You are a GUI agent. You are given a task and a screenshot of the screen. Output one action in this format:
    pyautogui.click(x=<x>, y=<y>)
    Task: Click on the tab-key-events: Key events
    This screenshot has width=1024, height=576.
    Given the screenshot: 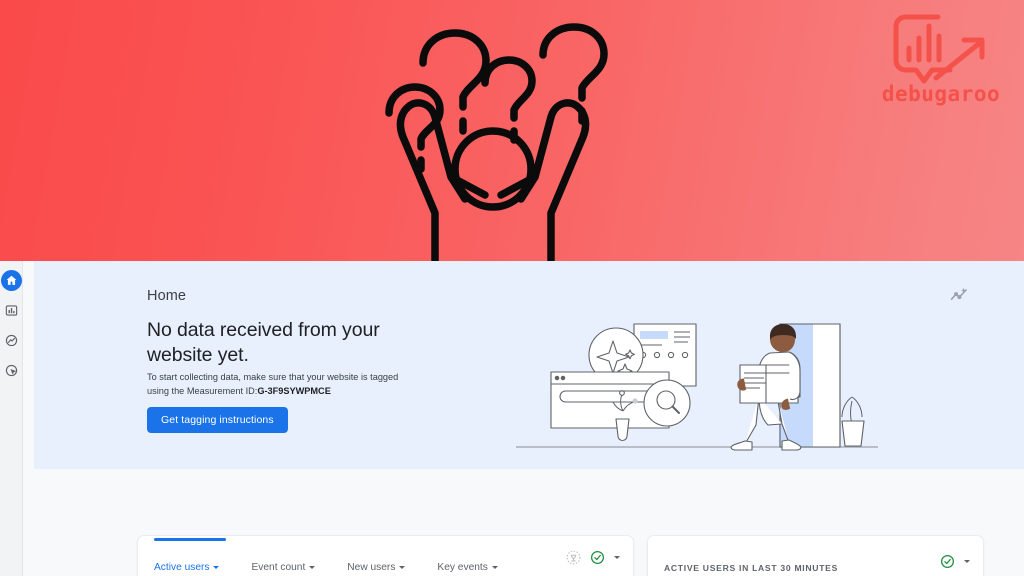 What is the action you would take?
    pyautogui.click(x=467, y=569)
    